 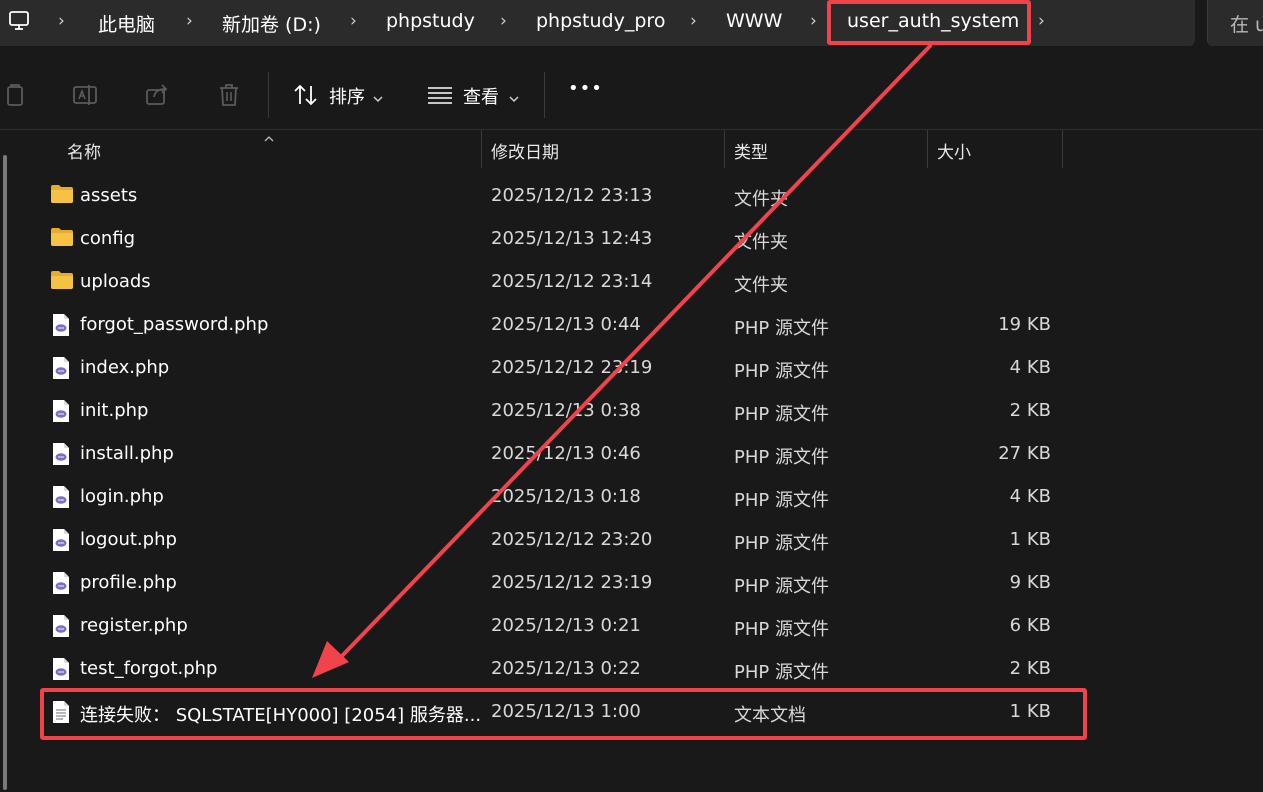 I want to click on view-icon, so click(x=440, y=97).